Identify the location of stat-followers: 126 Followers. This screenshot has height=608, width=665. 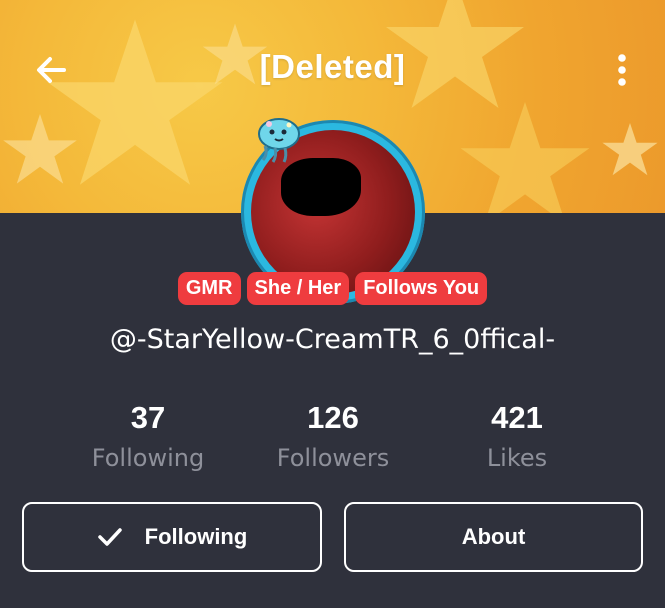
(333, 435).